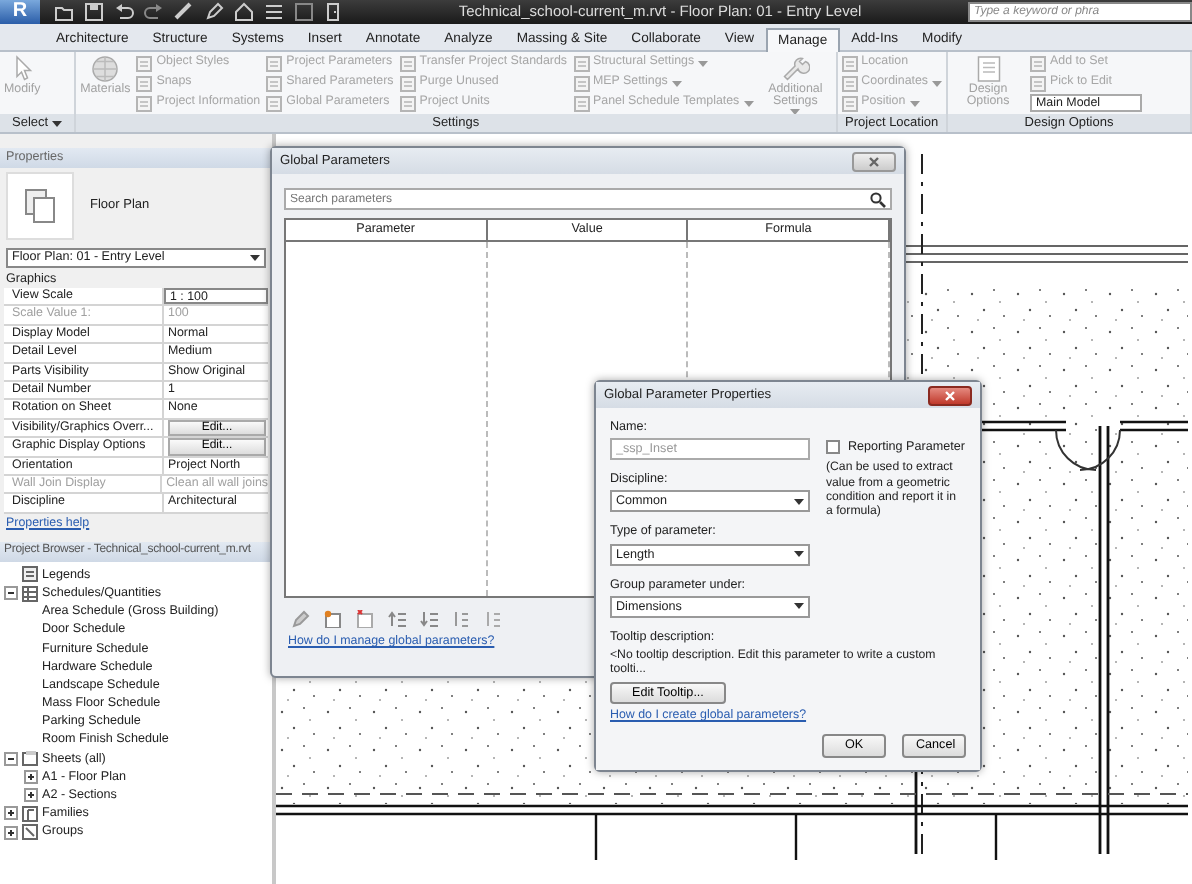 This screenshot has width=1192, height=884. What do you see at coordinates (244, 12) in the screenshot?
I see `house-icon` at bounding box center [244, 12].